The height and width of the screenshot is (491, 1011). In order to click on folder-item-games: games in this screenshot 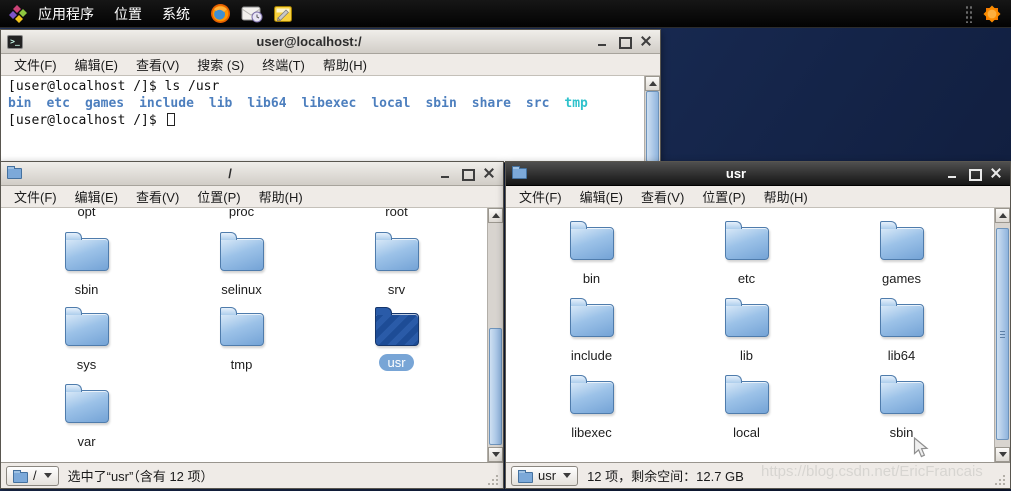, I will do `click(901, 253)`.